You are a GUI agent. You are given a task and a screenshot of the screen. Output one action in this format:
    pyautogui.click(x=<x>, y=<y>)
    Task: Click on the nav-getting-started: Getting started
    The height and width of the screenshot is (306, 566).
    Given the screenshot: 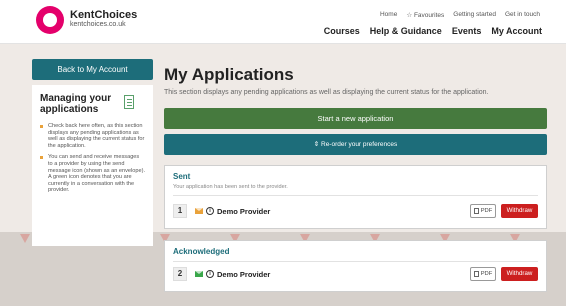 What is the action you would take?
    pyautogui.click(x=474, y=15)
    